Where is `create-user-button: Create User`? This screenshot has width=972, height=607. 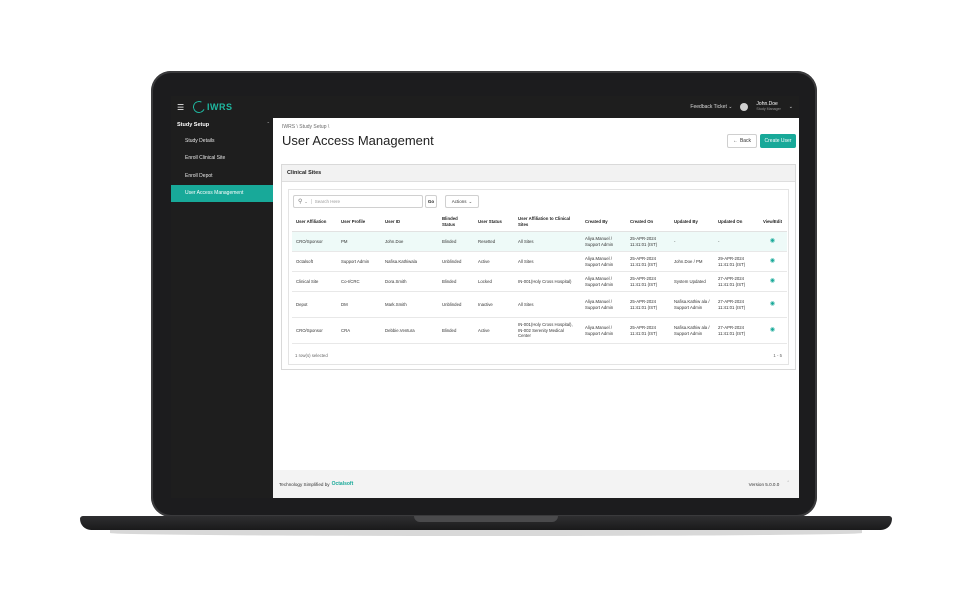 create-user-button: Create User is located at coordinates (778, 141).